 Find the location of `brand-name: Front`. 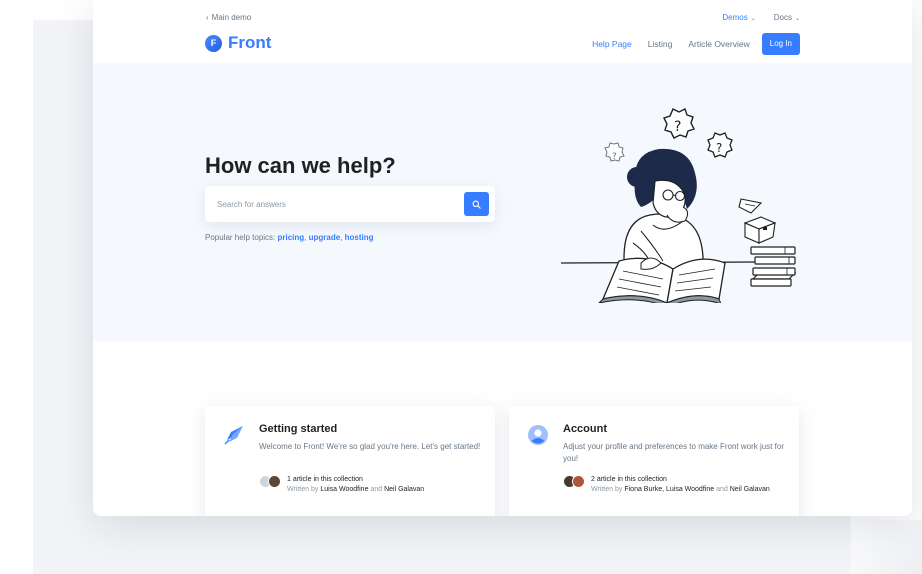

brand-name: Front is located at coordinates (250, 42).